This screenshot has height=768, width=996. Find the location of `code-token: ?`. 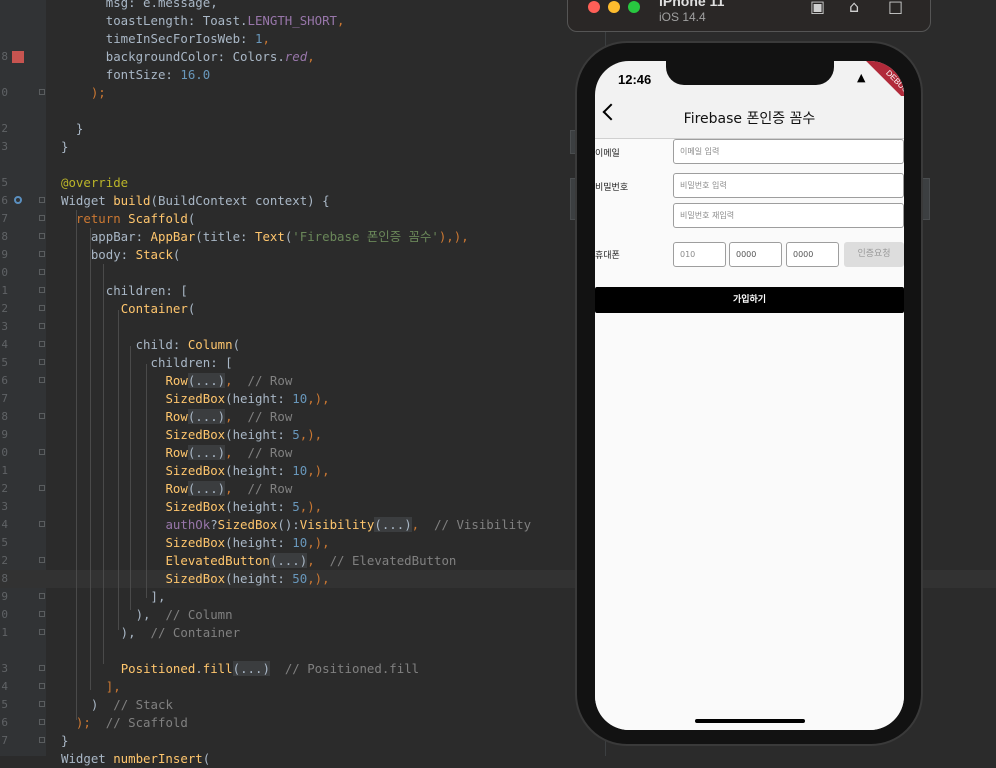

code-token: ? is located at coordinates (214, 524).